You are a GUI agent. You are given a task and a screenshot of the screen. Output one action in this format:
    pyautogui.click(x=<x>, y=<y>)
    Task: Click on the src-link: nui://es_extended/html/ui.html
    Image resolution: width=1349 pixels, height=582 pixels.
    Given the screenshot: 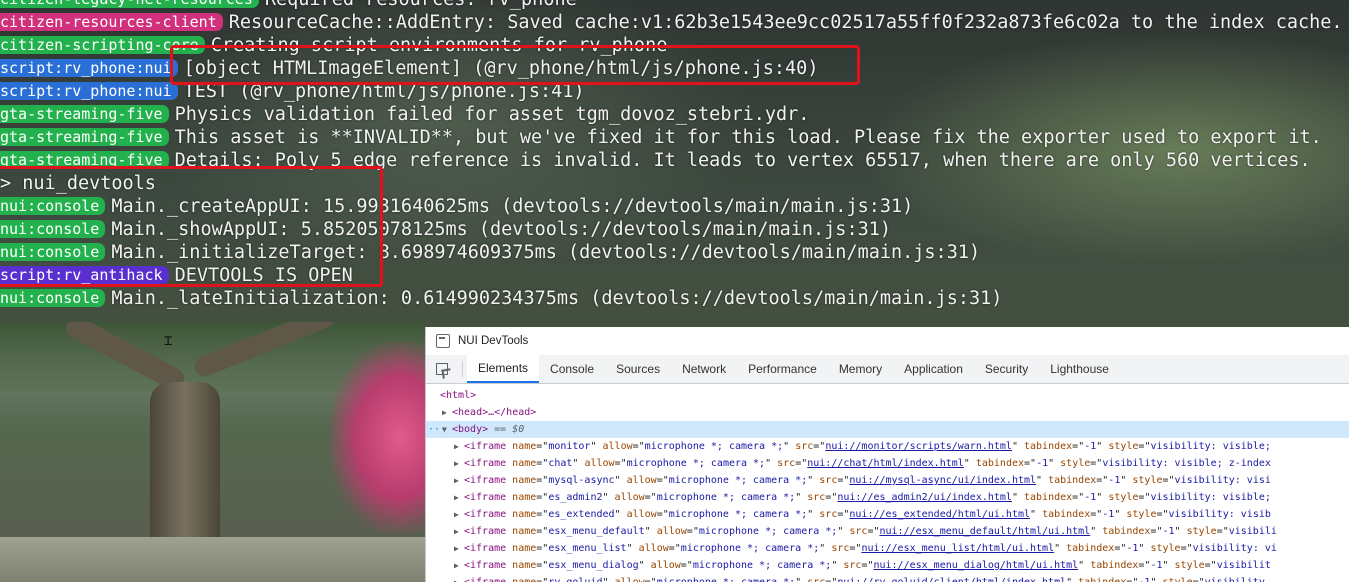 What is the action you would take?
    pyautogui.click(x=939, y=514)
    